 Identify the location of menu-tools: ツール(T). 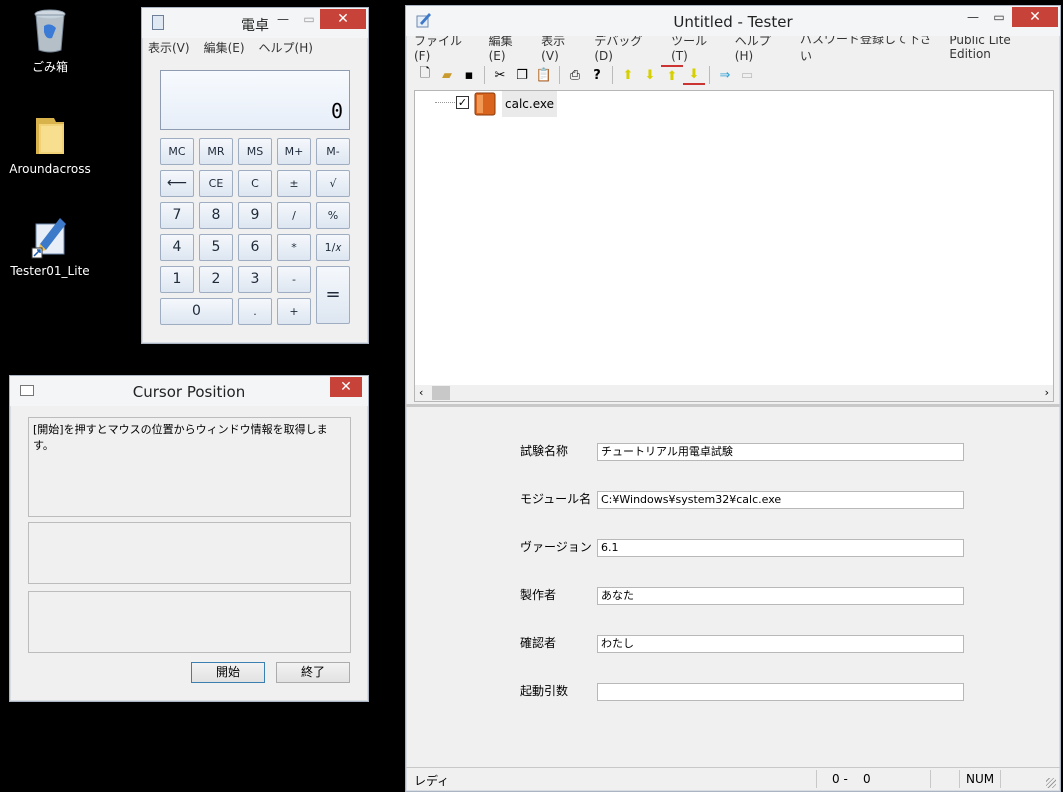
(696, 47).